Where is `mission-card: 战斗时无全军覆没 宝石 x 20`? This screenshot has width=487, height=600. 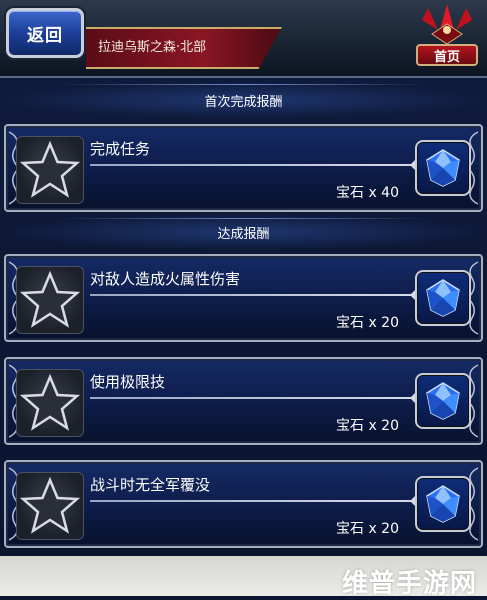
mission-card: 战斗时无全军覆没 宝石 x 20 is located at coordinates (243, 504).